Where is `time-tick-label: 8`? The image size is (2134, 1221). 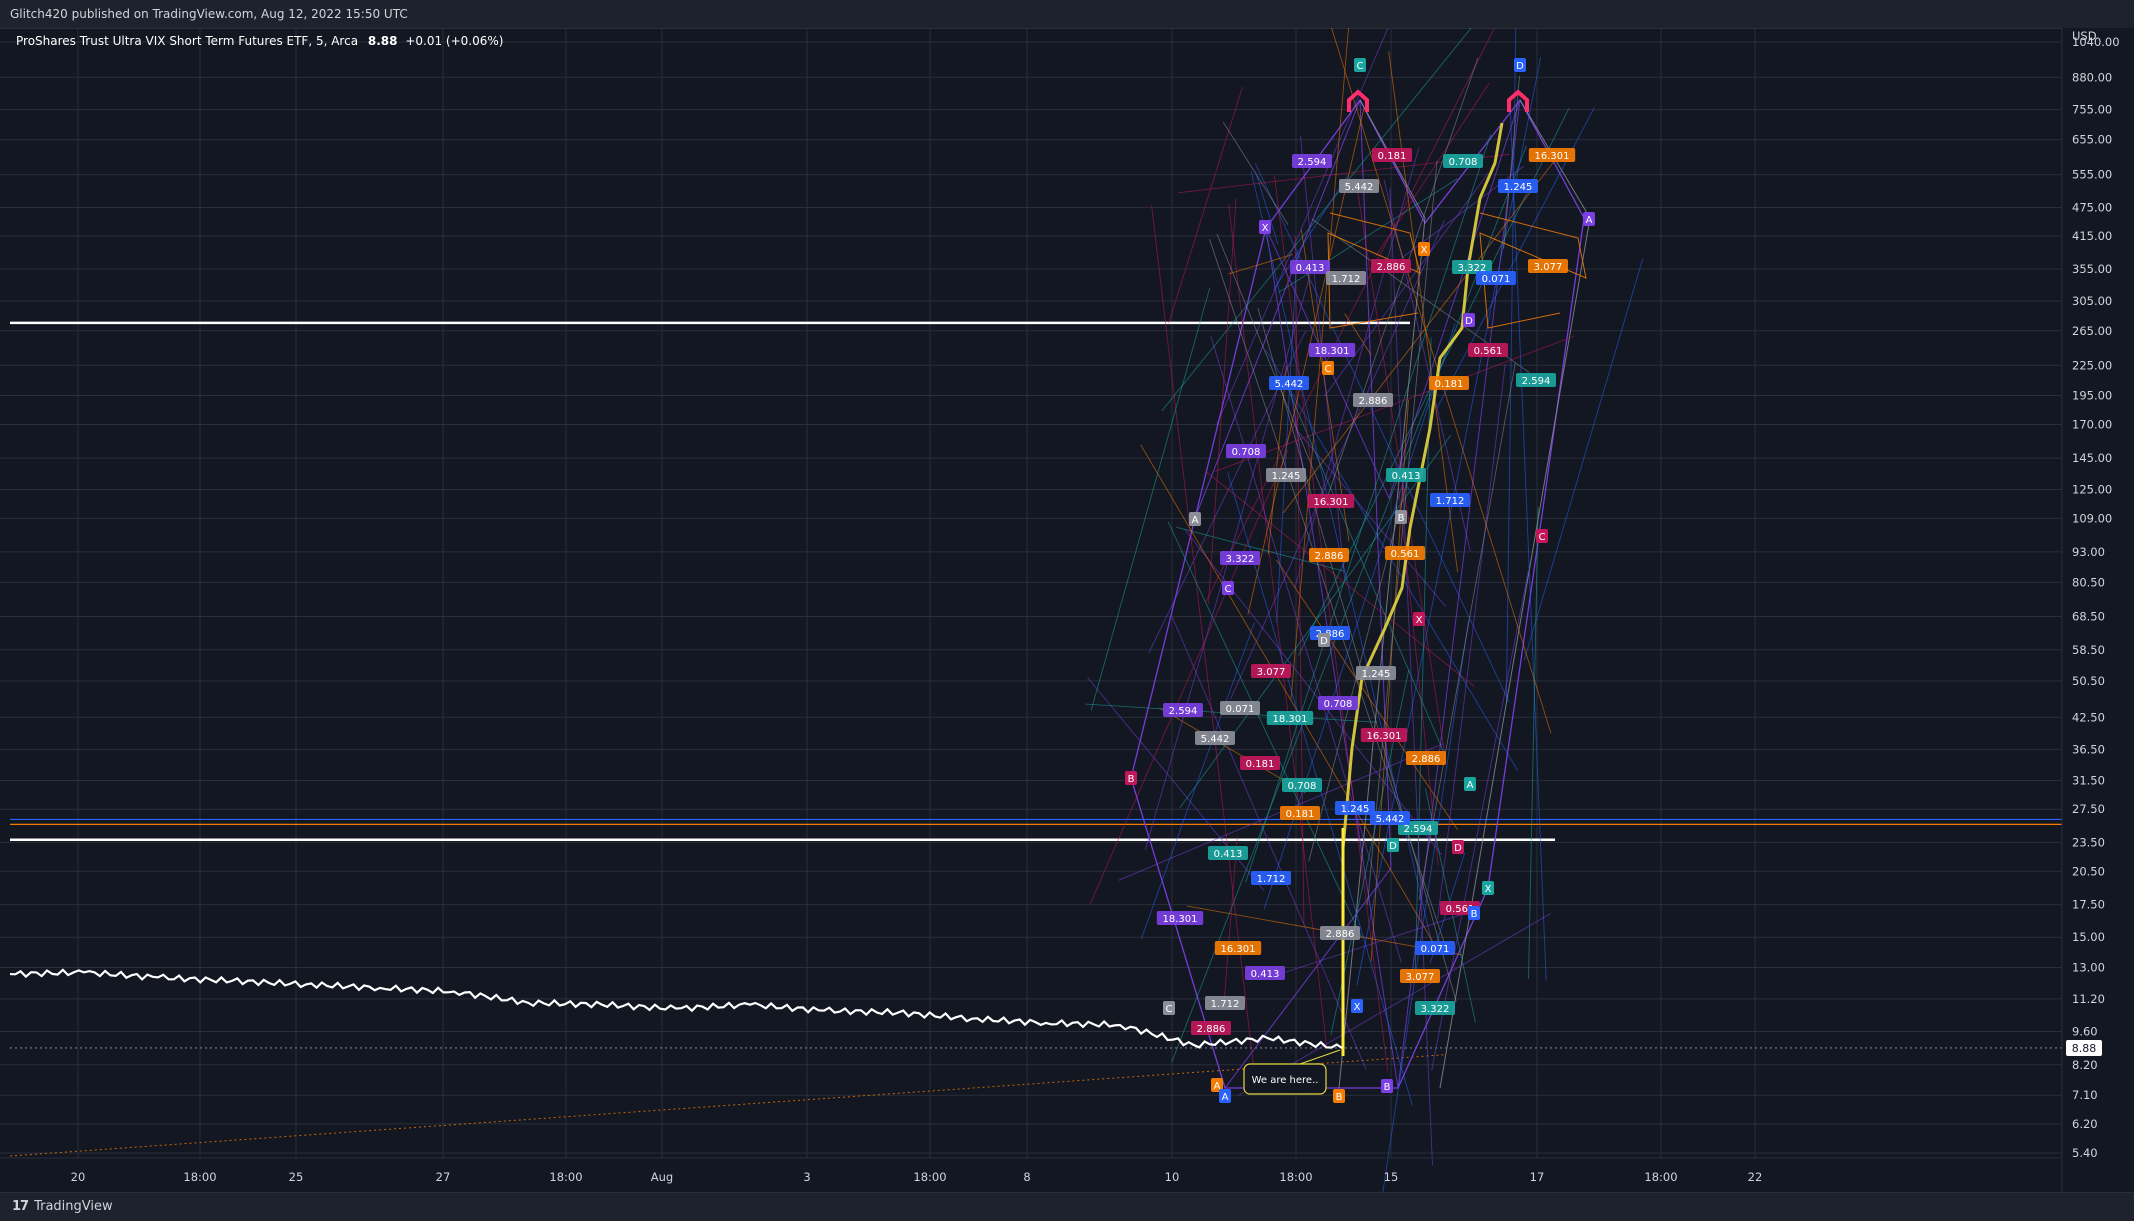
time-tick-label: 8 is located at coordinates (1026, 1177).